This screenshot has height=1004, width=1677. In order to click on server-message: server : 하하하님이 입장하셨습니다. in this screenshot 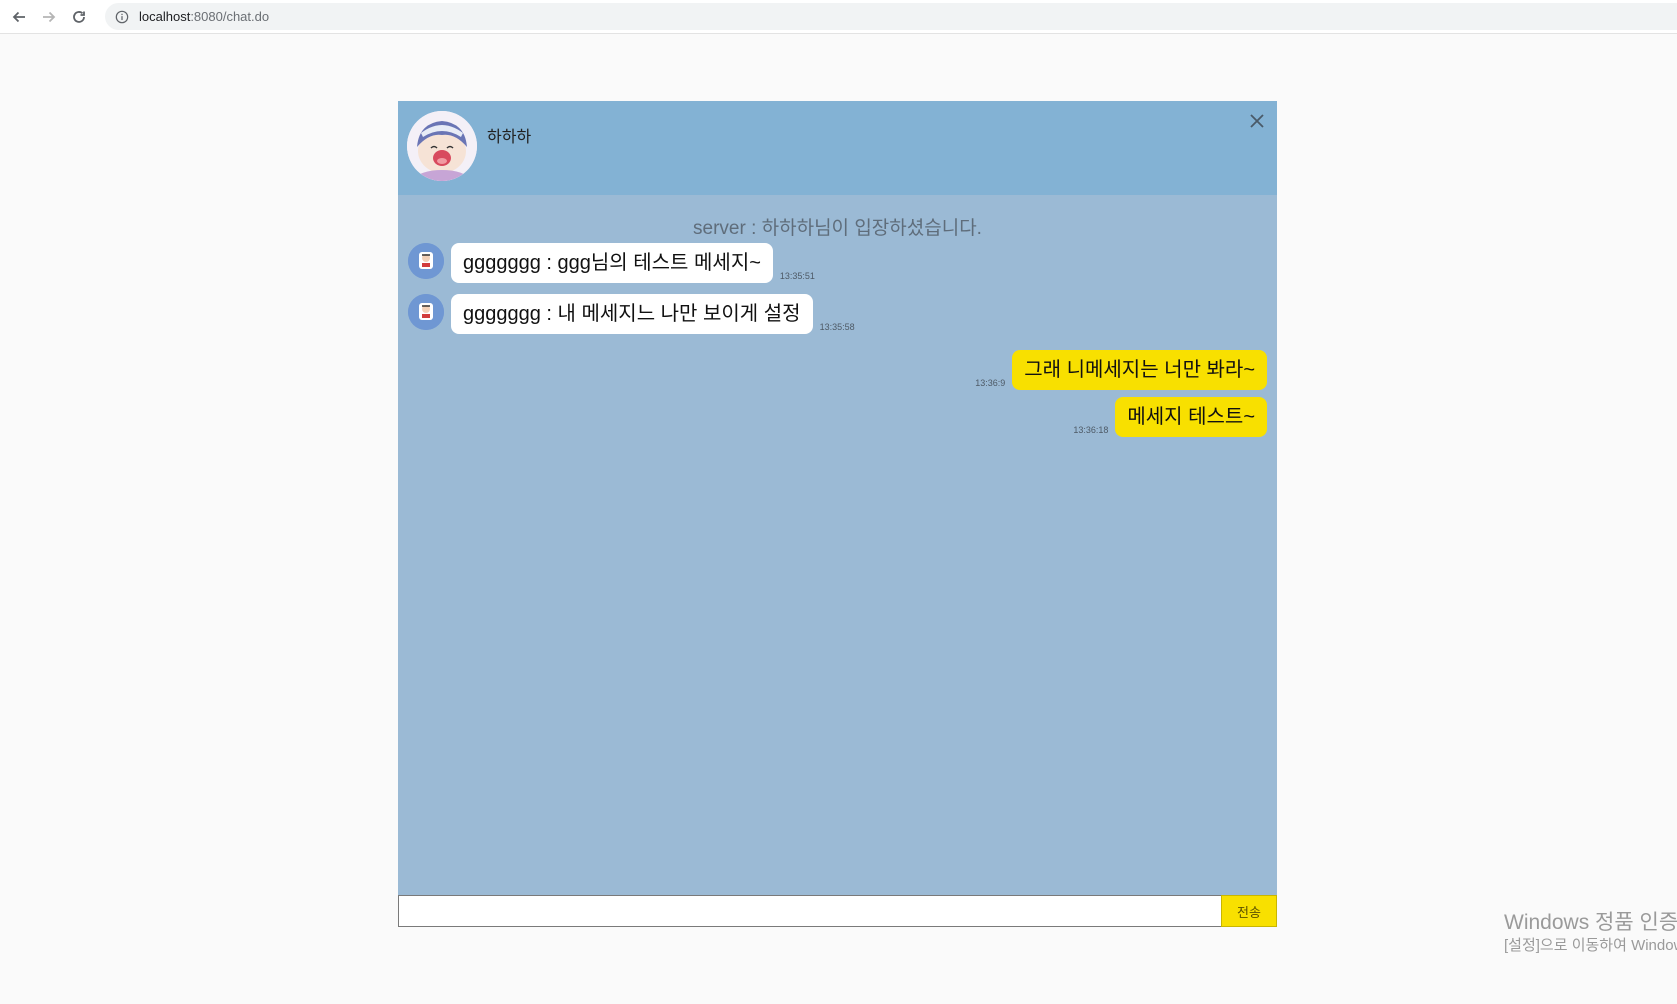, I will do `click(837, 228)`.